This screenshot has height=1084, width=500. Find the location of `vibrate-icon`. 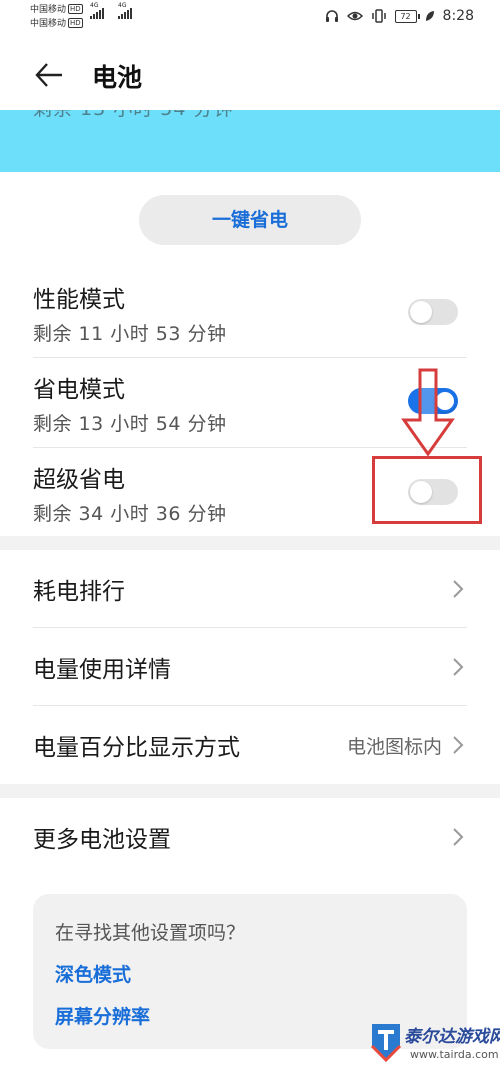

vibrate-icon is located at coordinates (378, 16).